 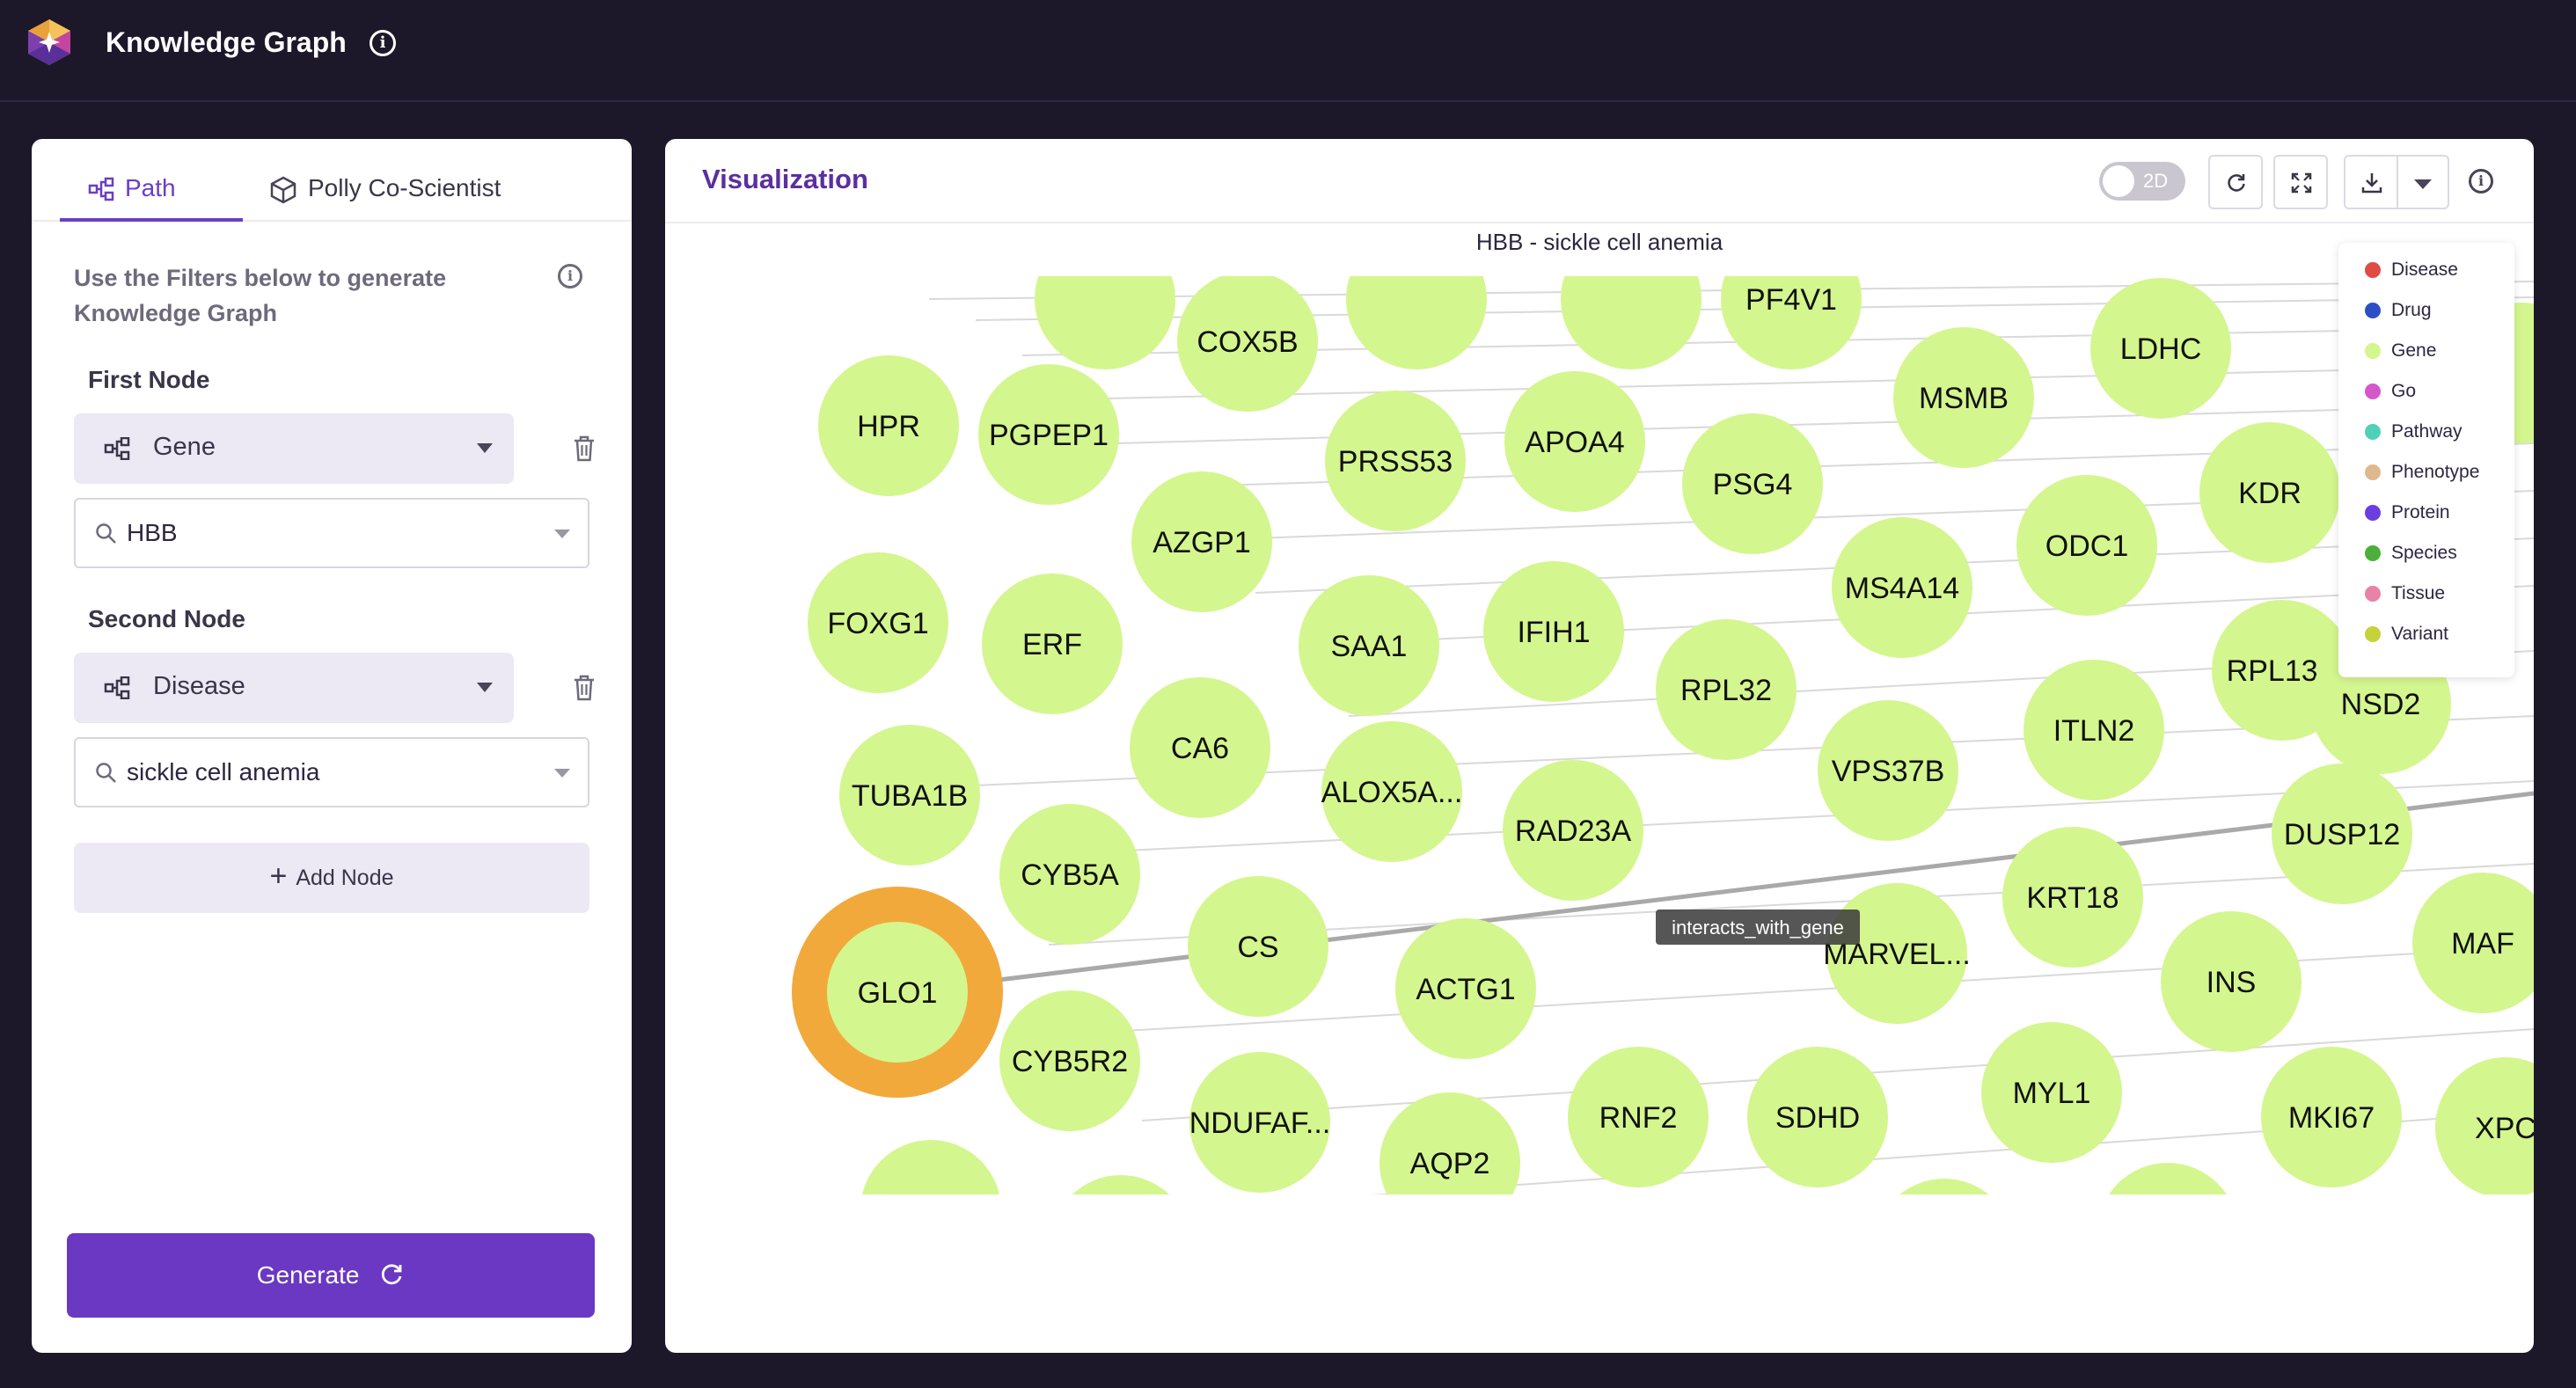 I want to click on graph-node-ldhc: LDHC, so click(x=2160, y=348).